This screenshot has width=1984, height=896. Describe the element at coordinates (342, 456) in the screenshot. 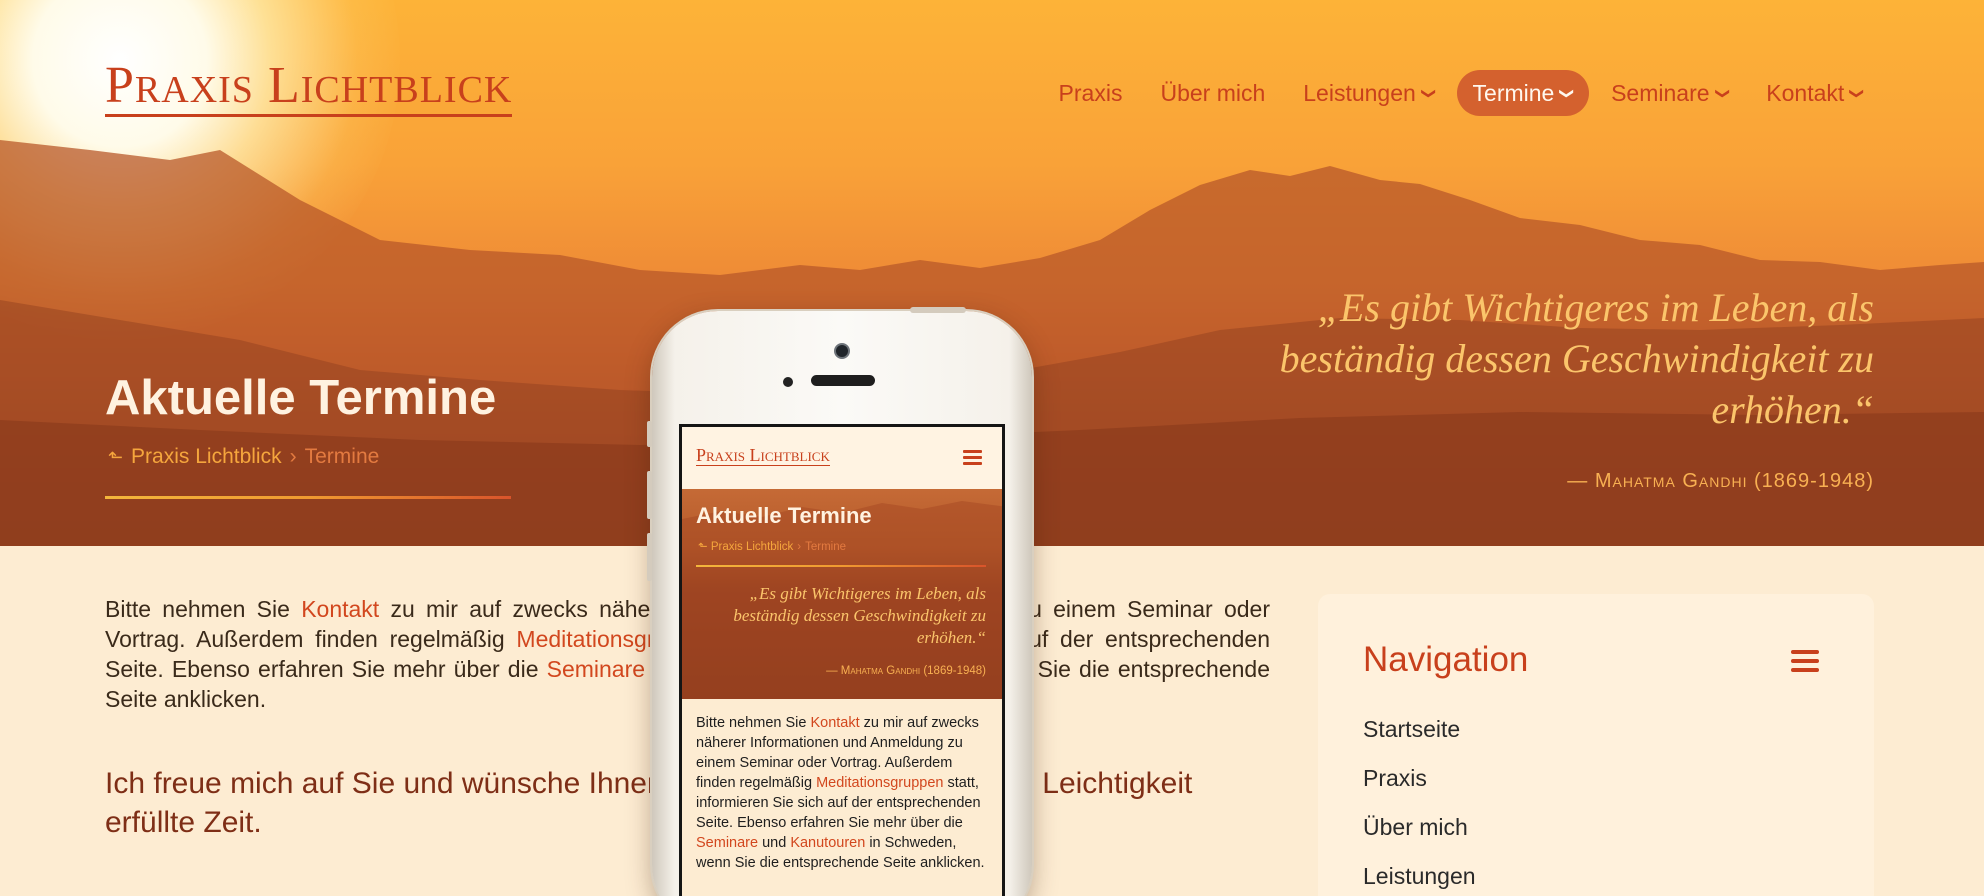

I see `breadcrumb-current: Termine` at that location.